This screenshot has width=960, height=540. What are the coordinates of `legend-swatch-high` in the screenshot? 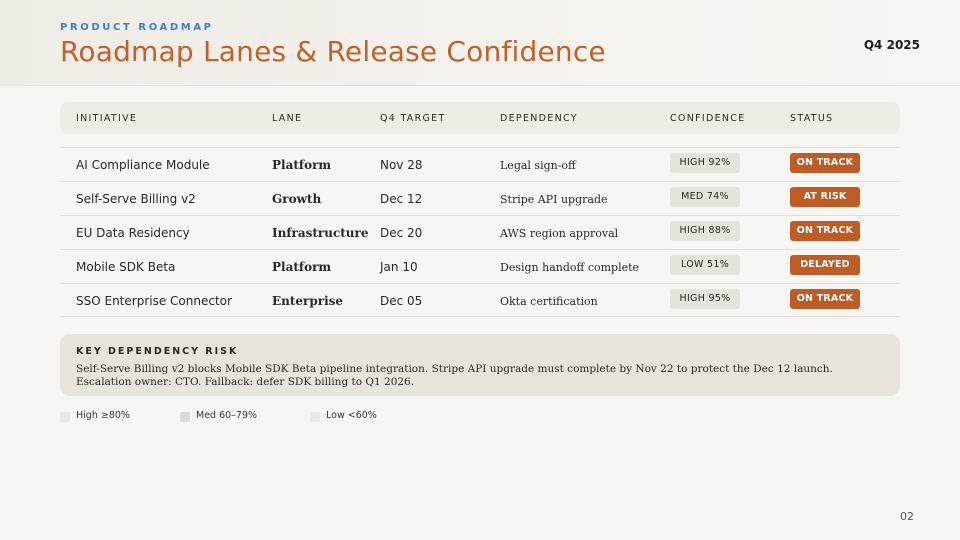 It's located at (65, 417).